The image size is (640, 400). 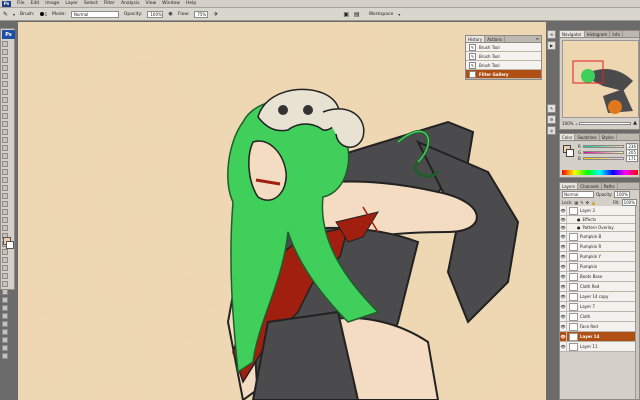 What do you see at coordinates (155, 14) in the screenshot?
I see `opacity-field: 100%` at bounding box center [155, 14].